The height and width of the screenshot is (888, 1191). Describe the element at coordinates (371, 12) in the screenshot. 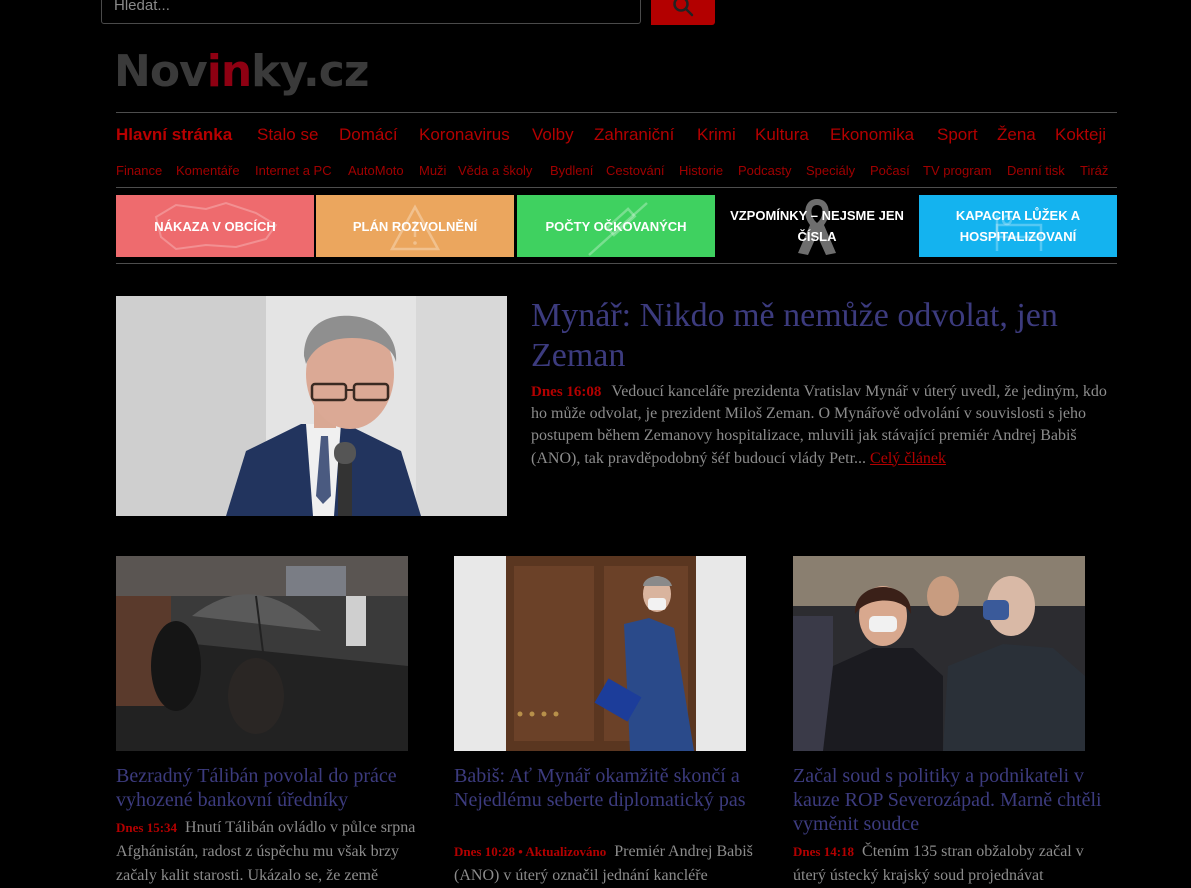

I see `search-input` at that location.